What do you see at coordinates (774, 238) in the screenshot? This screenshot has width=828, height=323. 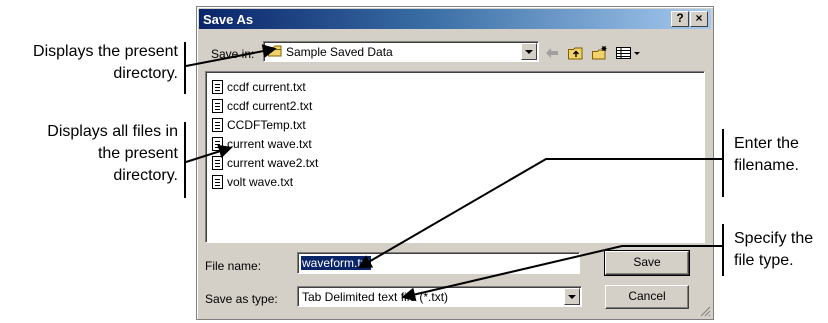 I see `callout-line: Specify the` at bounding box center [774, 238].